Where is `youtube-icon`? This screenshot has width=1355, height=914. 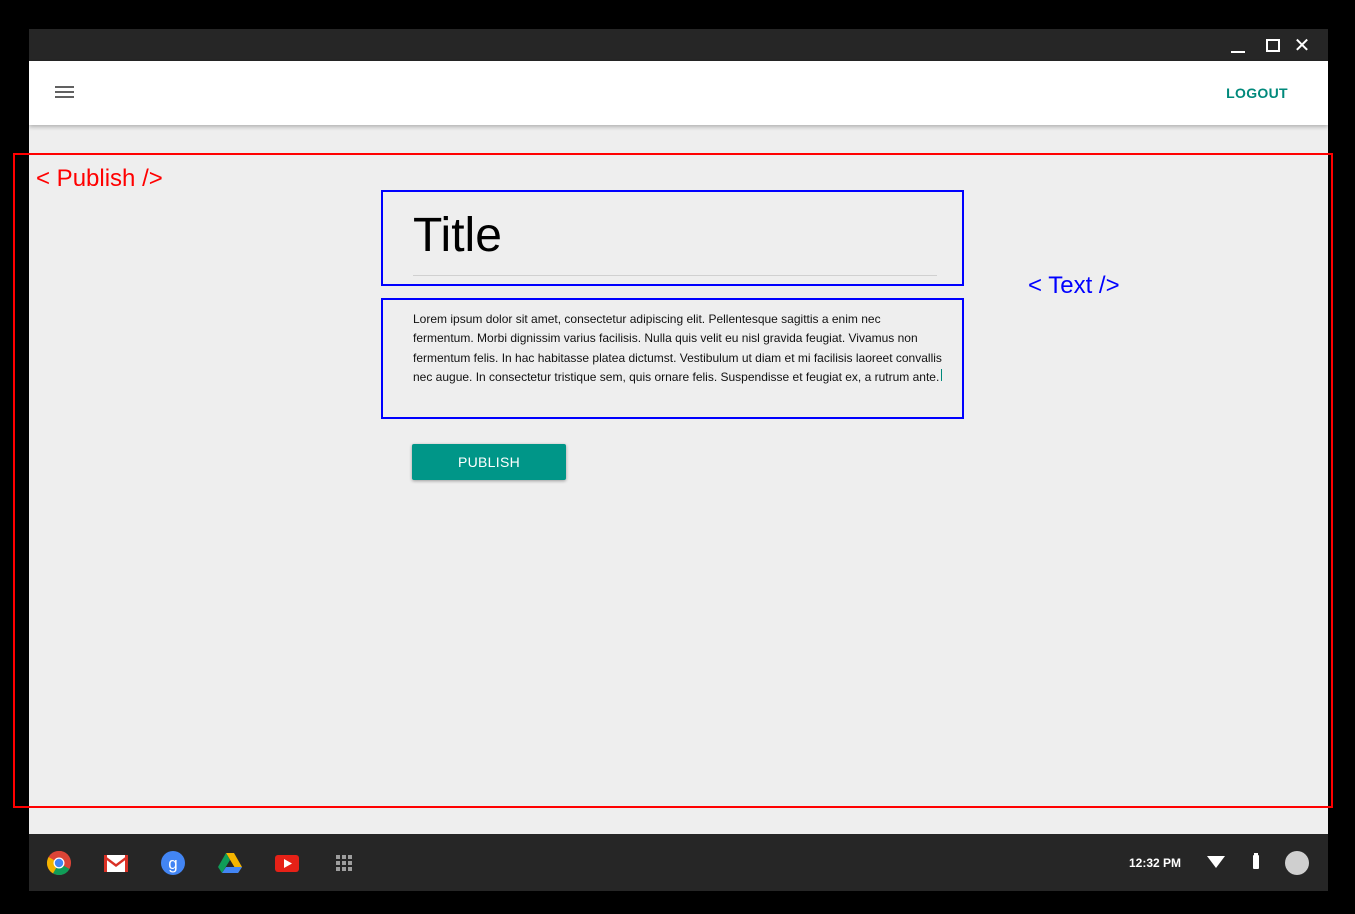
youtube-icon is located at coordinates (287, 863).